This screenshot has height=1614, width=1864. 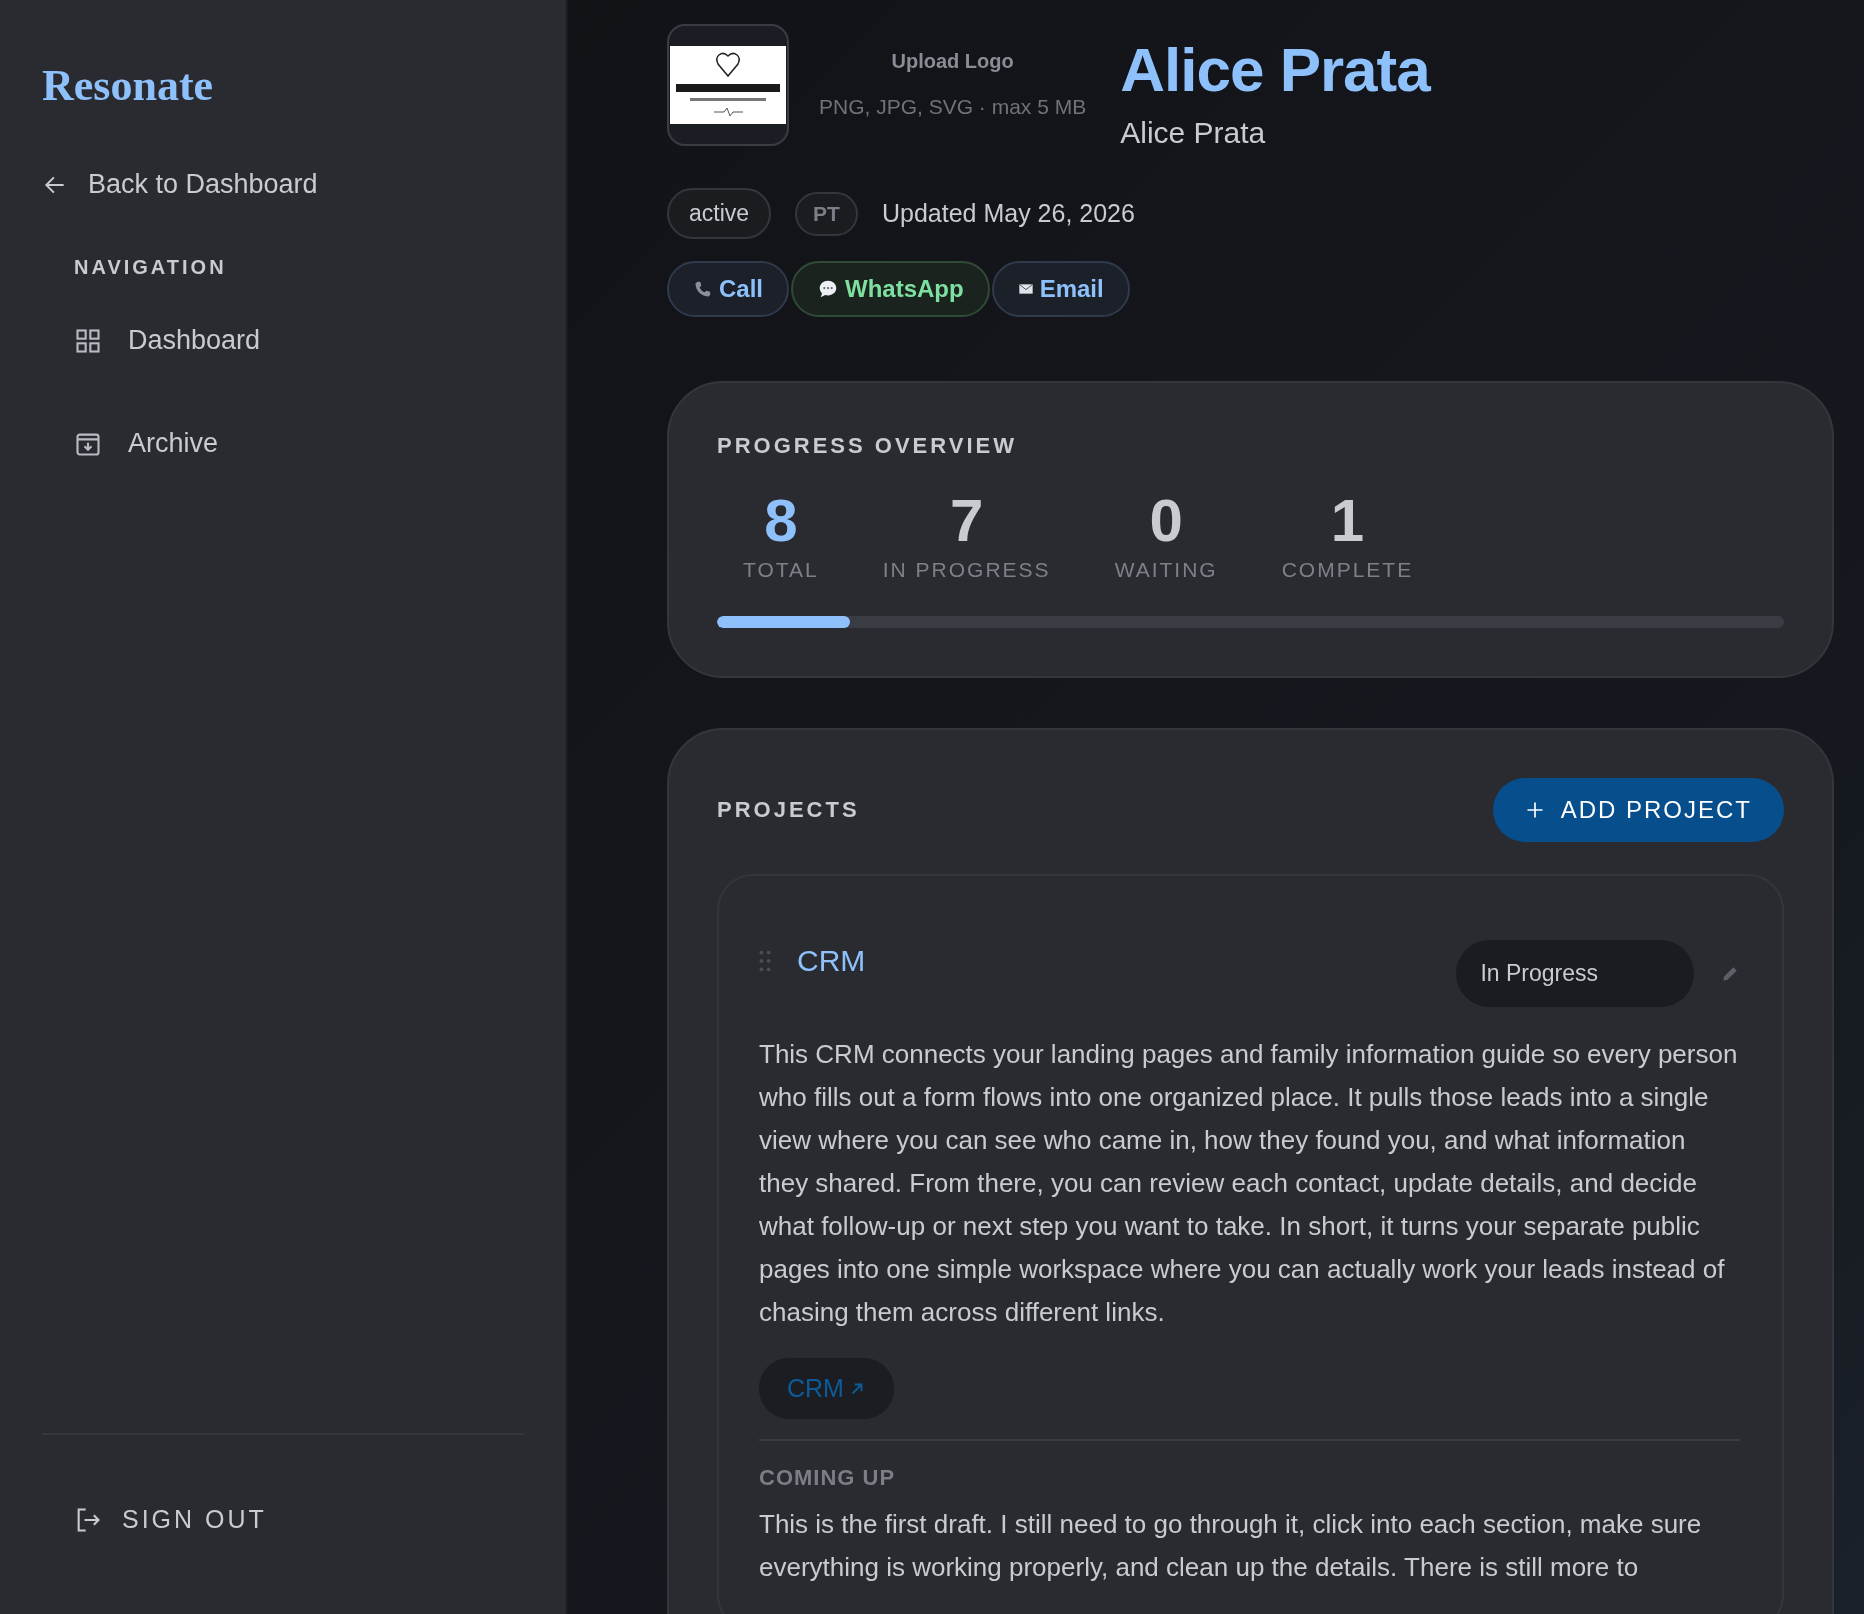 What do you see at coordinates (831, 960) in the screenshot?
I see `project-name: CRM` at bounding box center [831, 960].